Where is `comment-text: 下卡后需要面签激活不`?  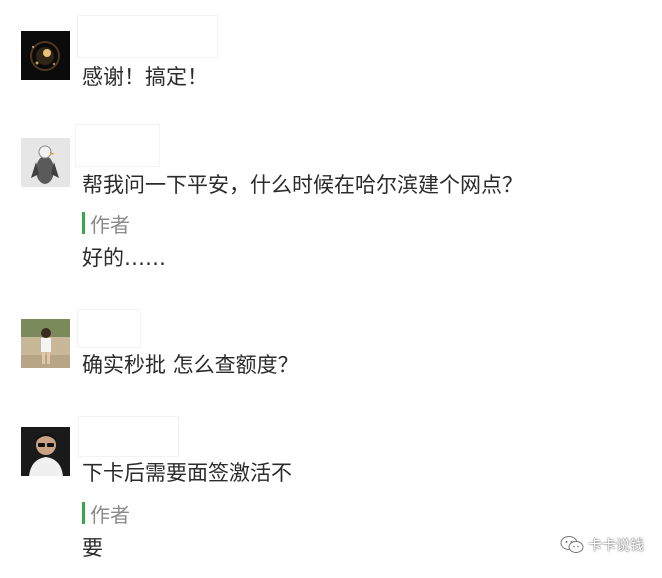
comment-text: 下卡后需要面签激活不 is located at coordinates (187, 473).